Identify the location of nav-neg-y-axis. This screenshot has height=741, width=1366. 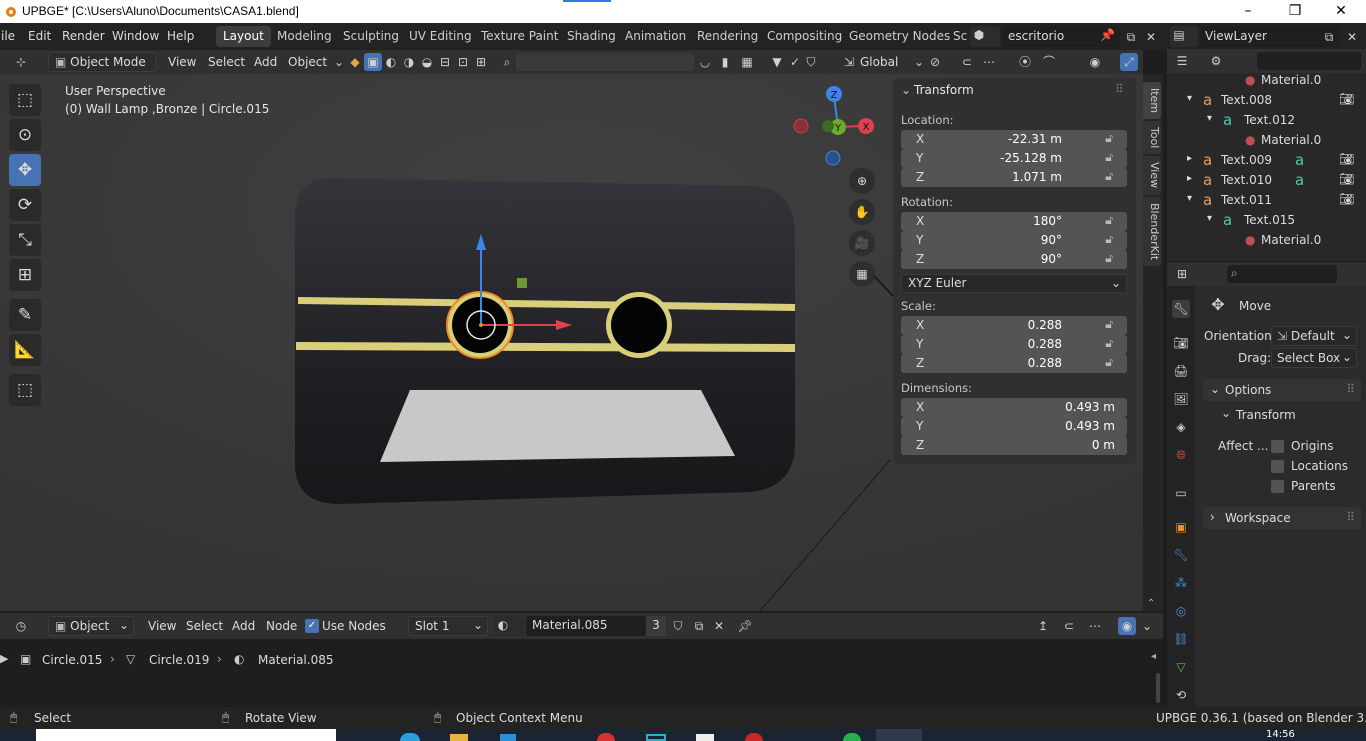
(828, 126).